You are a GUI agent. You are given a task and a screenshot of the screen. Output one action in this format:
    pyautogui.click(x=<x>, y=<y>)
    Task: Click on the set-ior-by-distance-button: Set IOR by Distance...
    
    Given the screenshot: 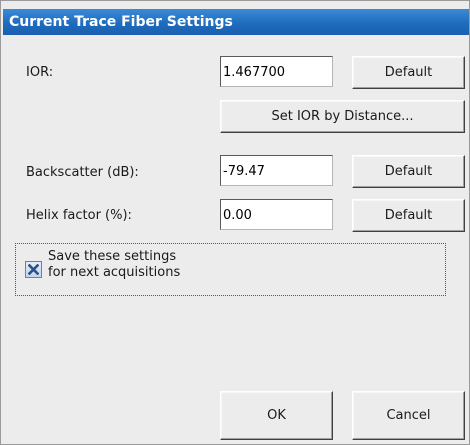 What is the action you would take?
    pyautogui.click(x=342, y=116)
    